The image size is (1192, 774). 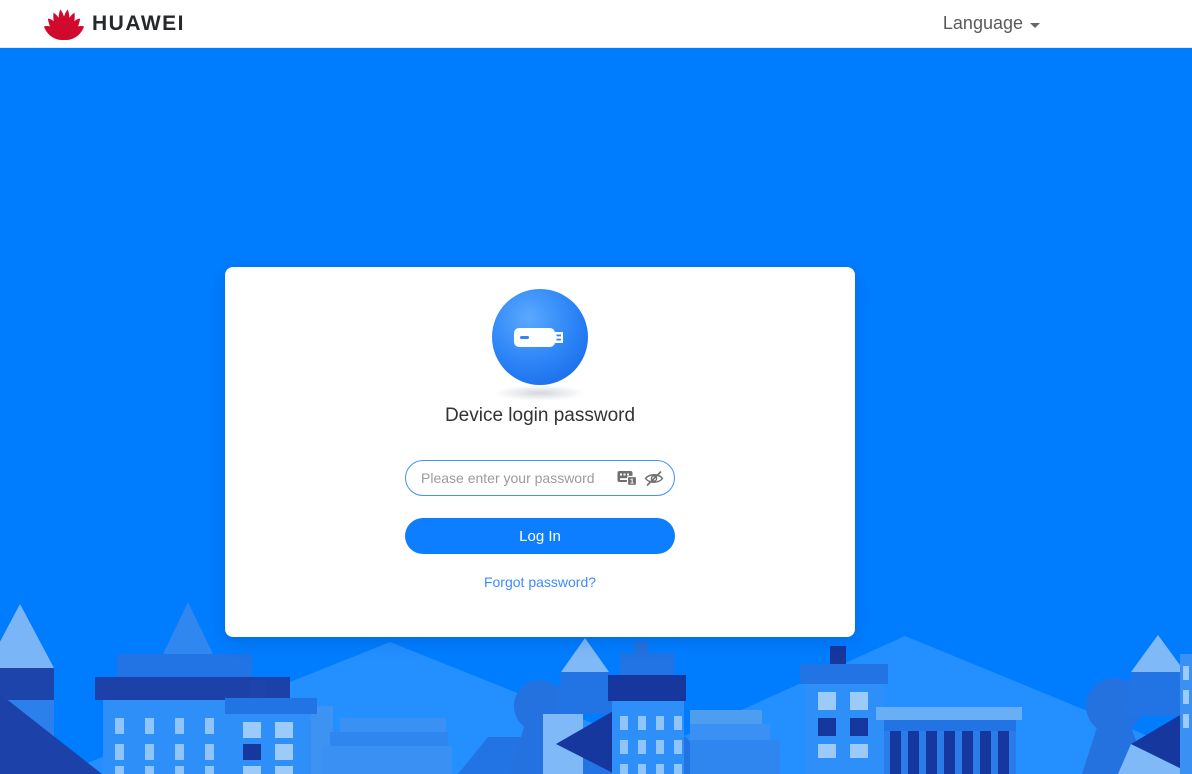 I want to click on device-avatar, so click(x=540, y=337).